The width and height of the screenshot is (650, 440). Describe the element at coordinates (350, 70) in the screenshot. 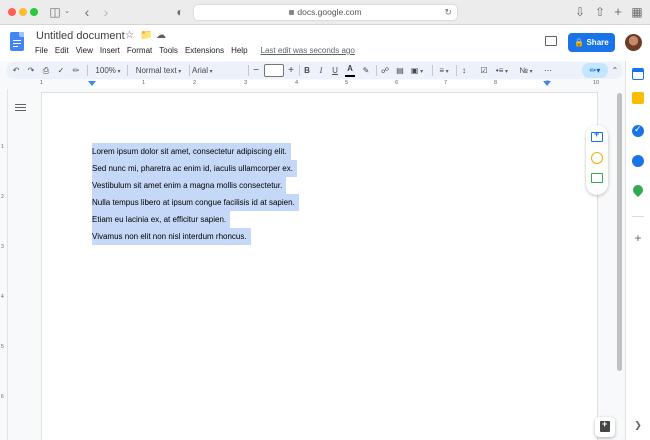

I see `text-color-button: A` at that location.